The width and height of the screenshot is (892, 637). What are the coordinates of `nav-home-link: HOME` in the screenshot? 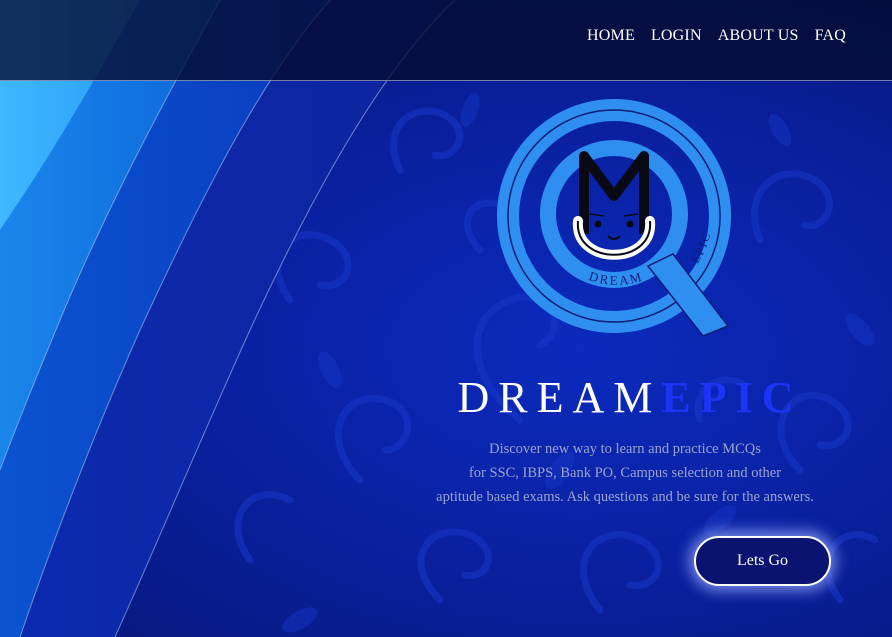 It's located at (611, 36).